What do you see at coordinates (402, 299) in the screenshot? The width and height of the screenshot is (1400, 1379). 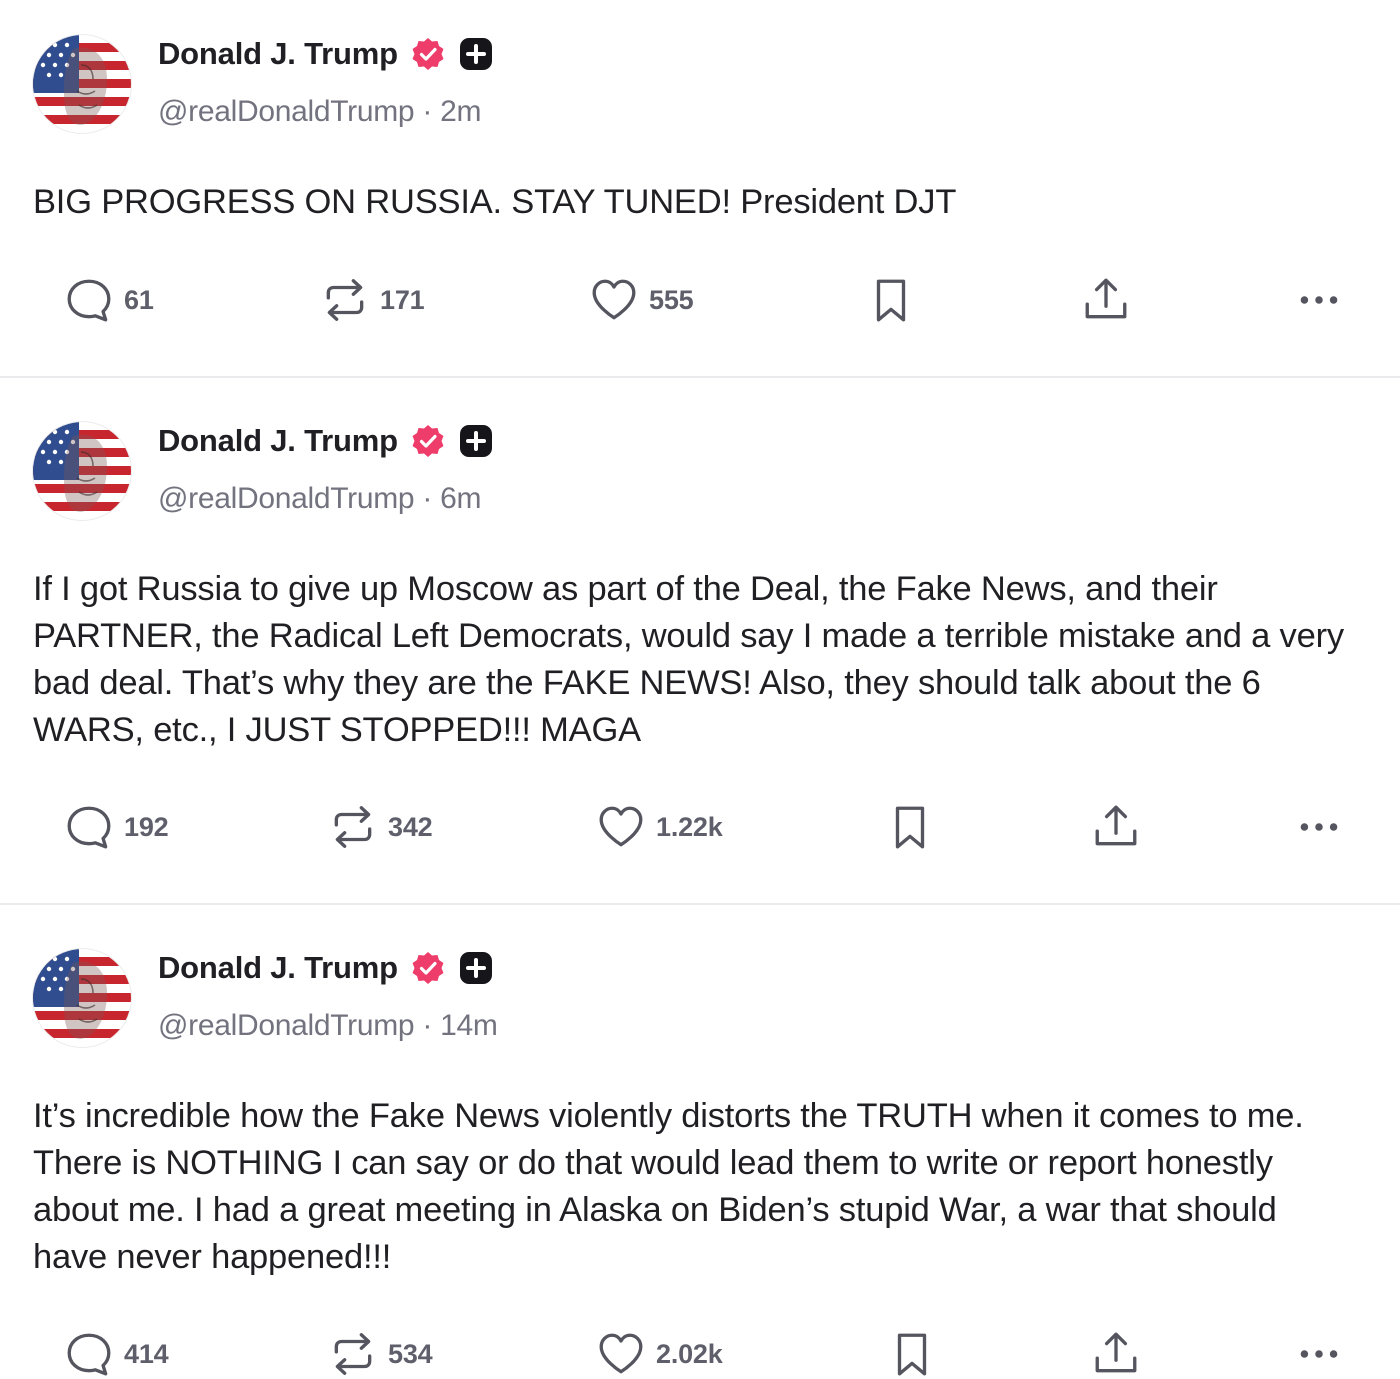 I see `repost-count: 171` at bounding box center [402, 299].